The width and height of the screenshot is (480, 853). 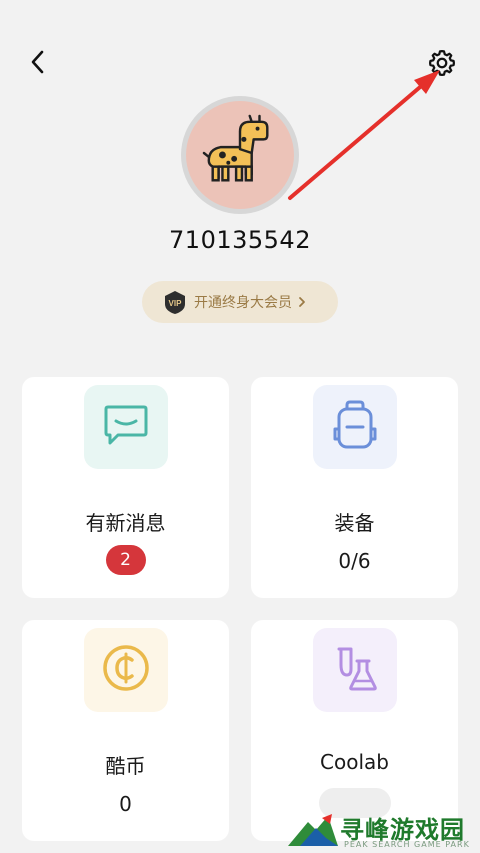 I want to click on backpack-icon, so click(x=355, y=427).